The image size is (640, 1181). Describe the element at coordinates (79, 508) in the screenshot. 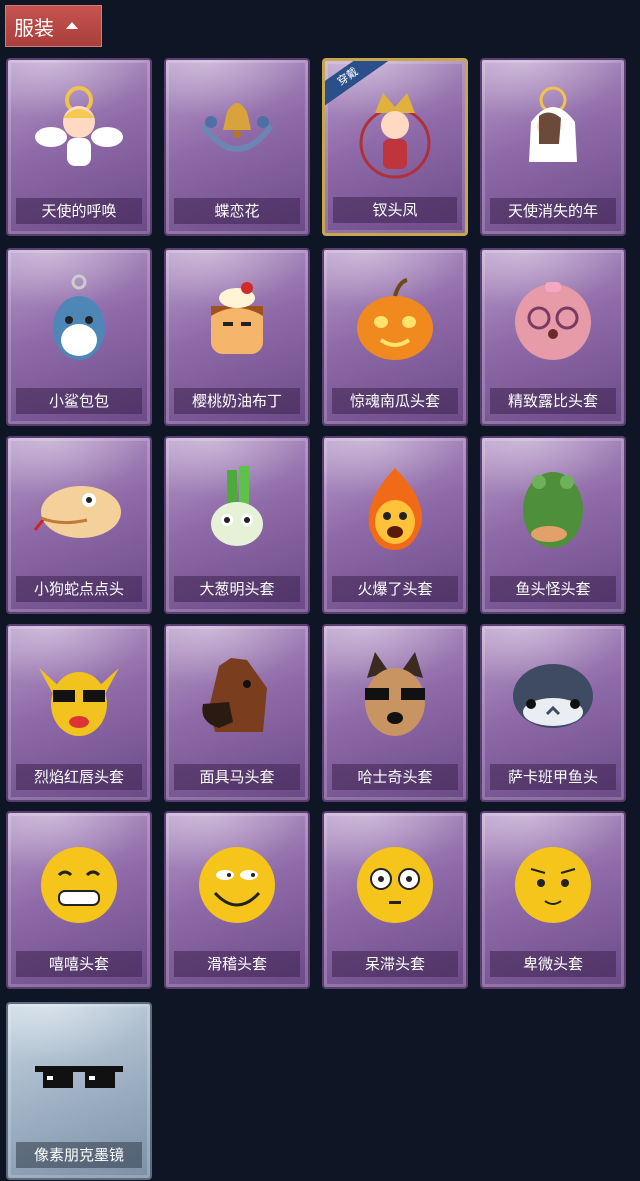

I see `snake-head-icon` at that location.